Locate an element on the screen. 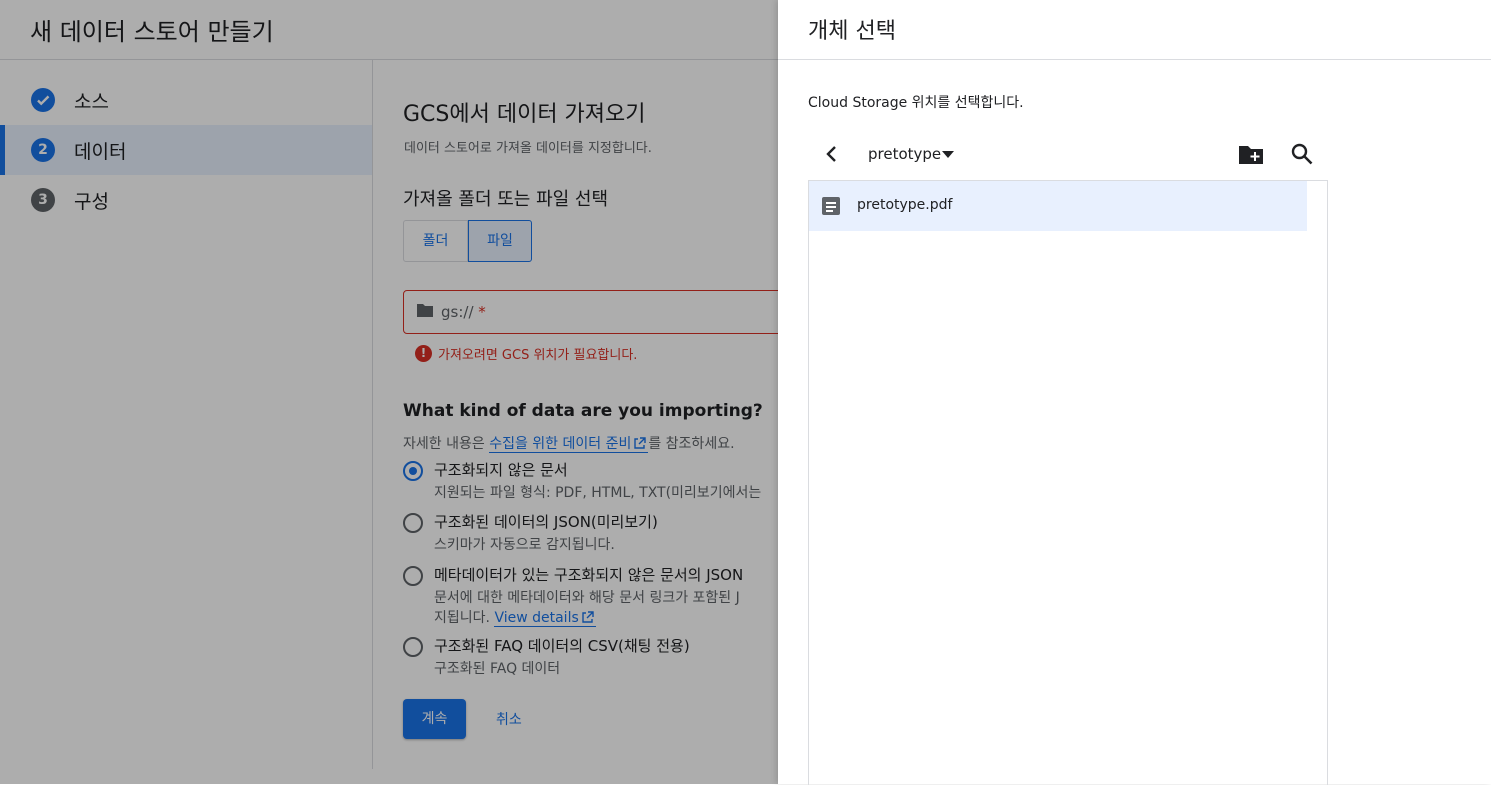 The image size is (1491, 785). file-row: pretotype.pdf is located at coordinates (1058, 206).